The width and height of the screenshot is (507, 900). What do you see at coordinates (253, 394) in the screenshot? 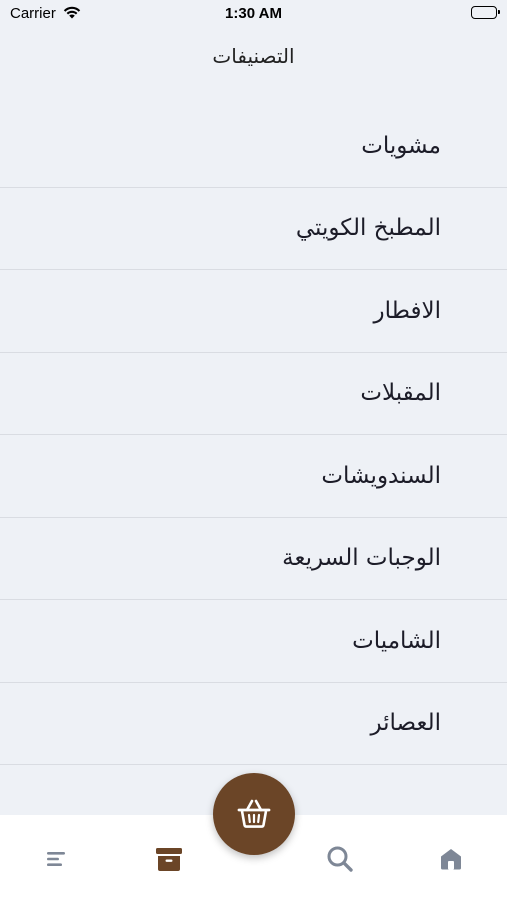
I see `category-item: المقبلات` at bounding box center [253, 394].